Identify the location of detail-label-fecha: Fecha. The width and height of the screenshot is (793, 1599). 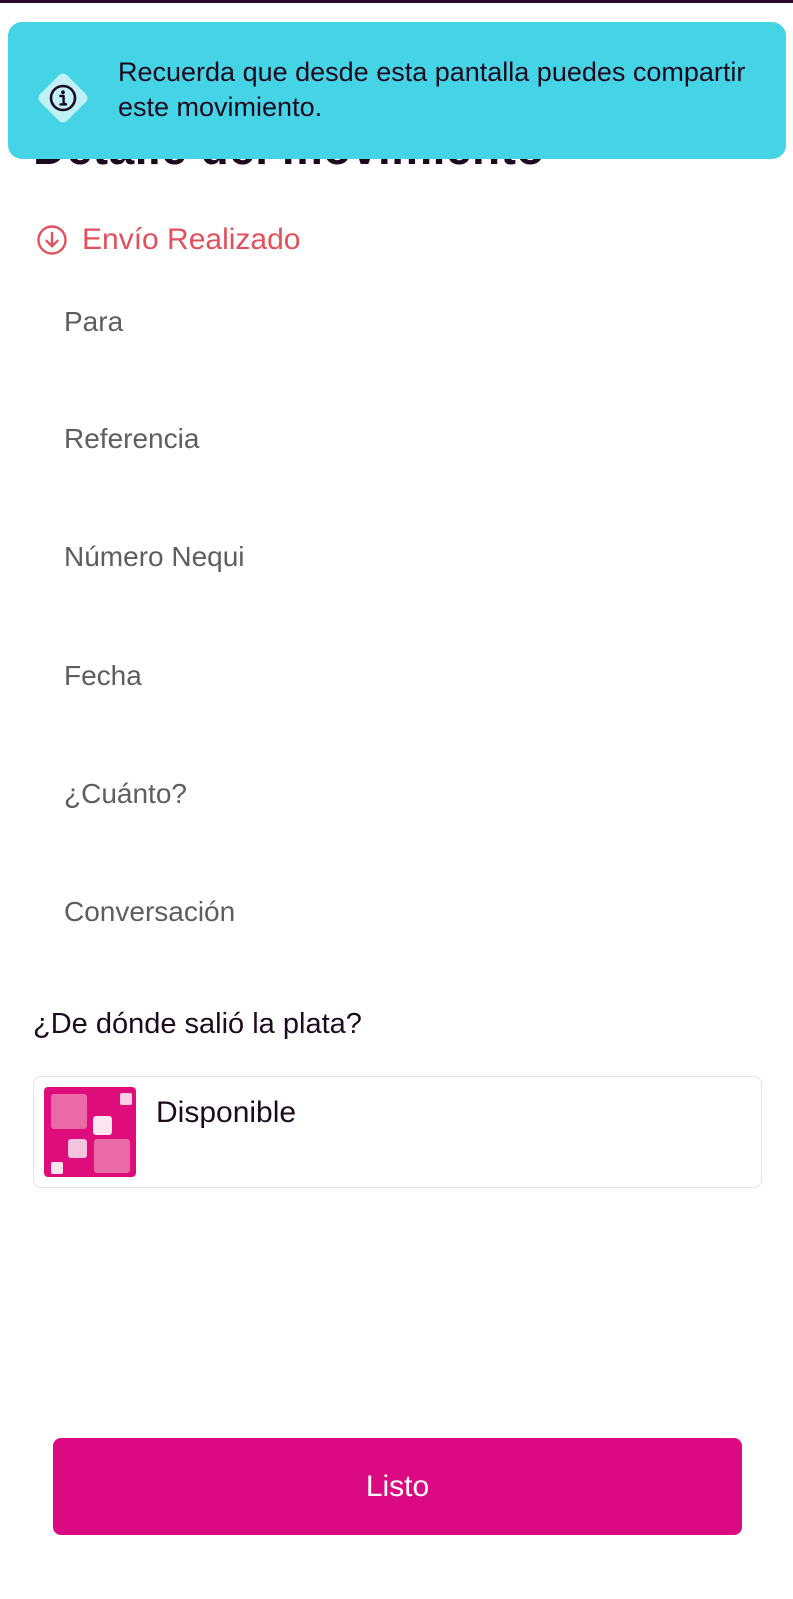
(103, 675).